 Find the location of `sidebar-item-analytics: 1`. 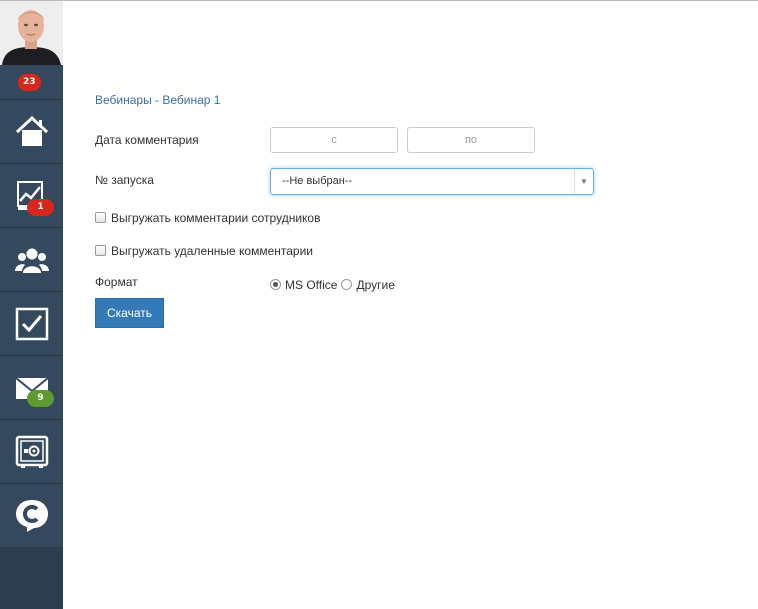

sidebar-item-analytics: 1 is located at coordinates (31, 196).